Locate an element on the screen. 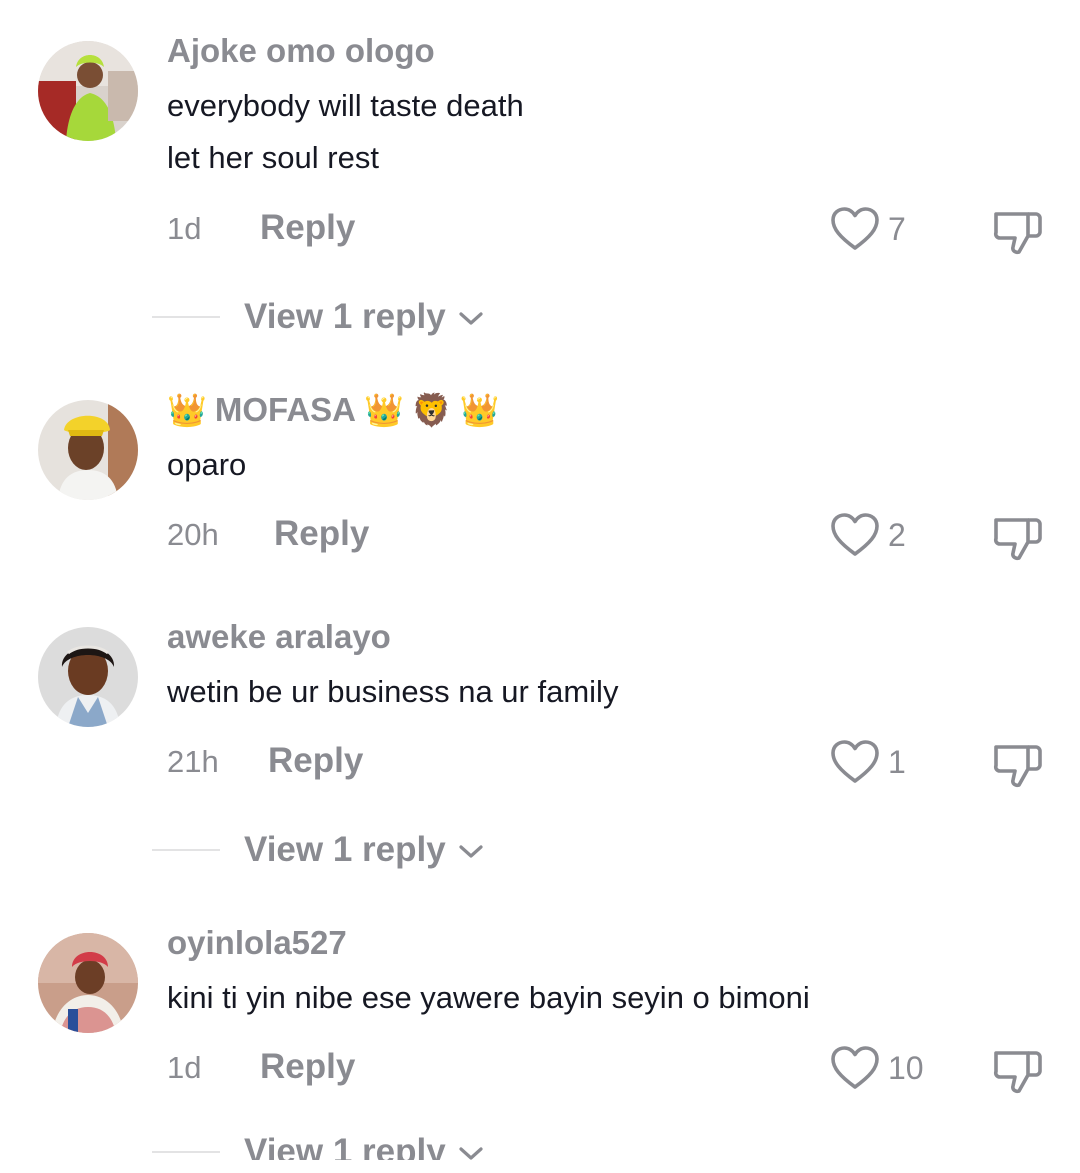  username-text: oyinlola527 is located at coordinates (257, 942).